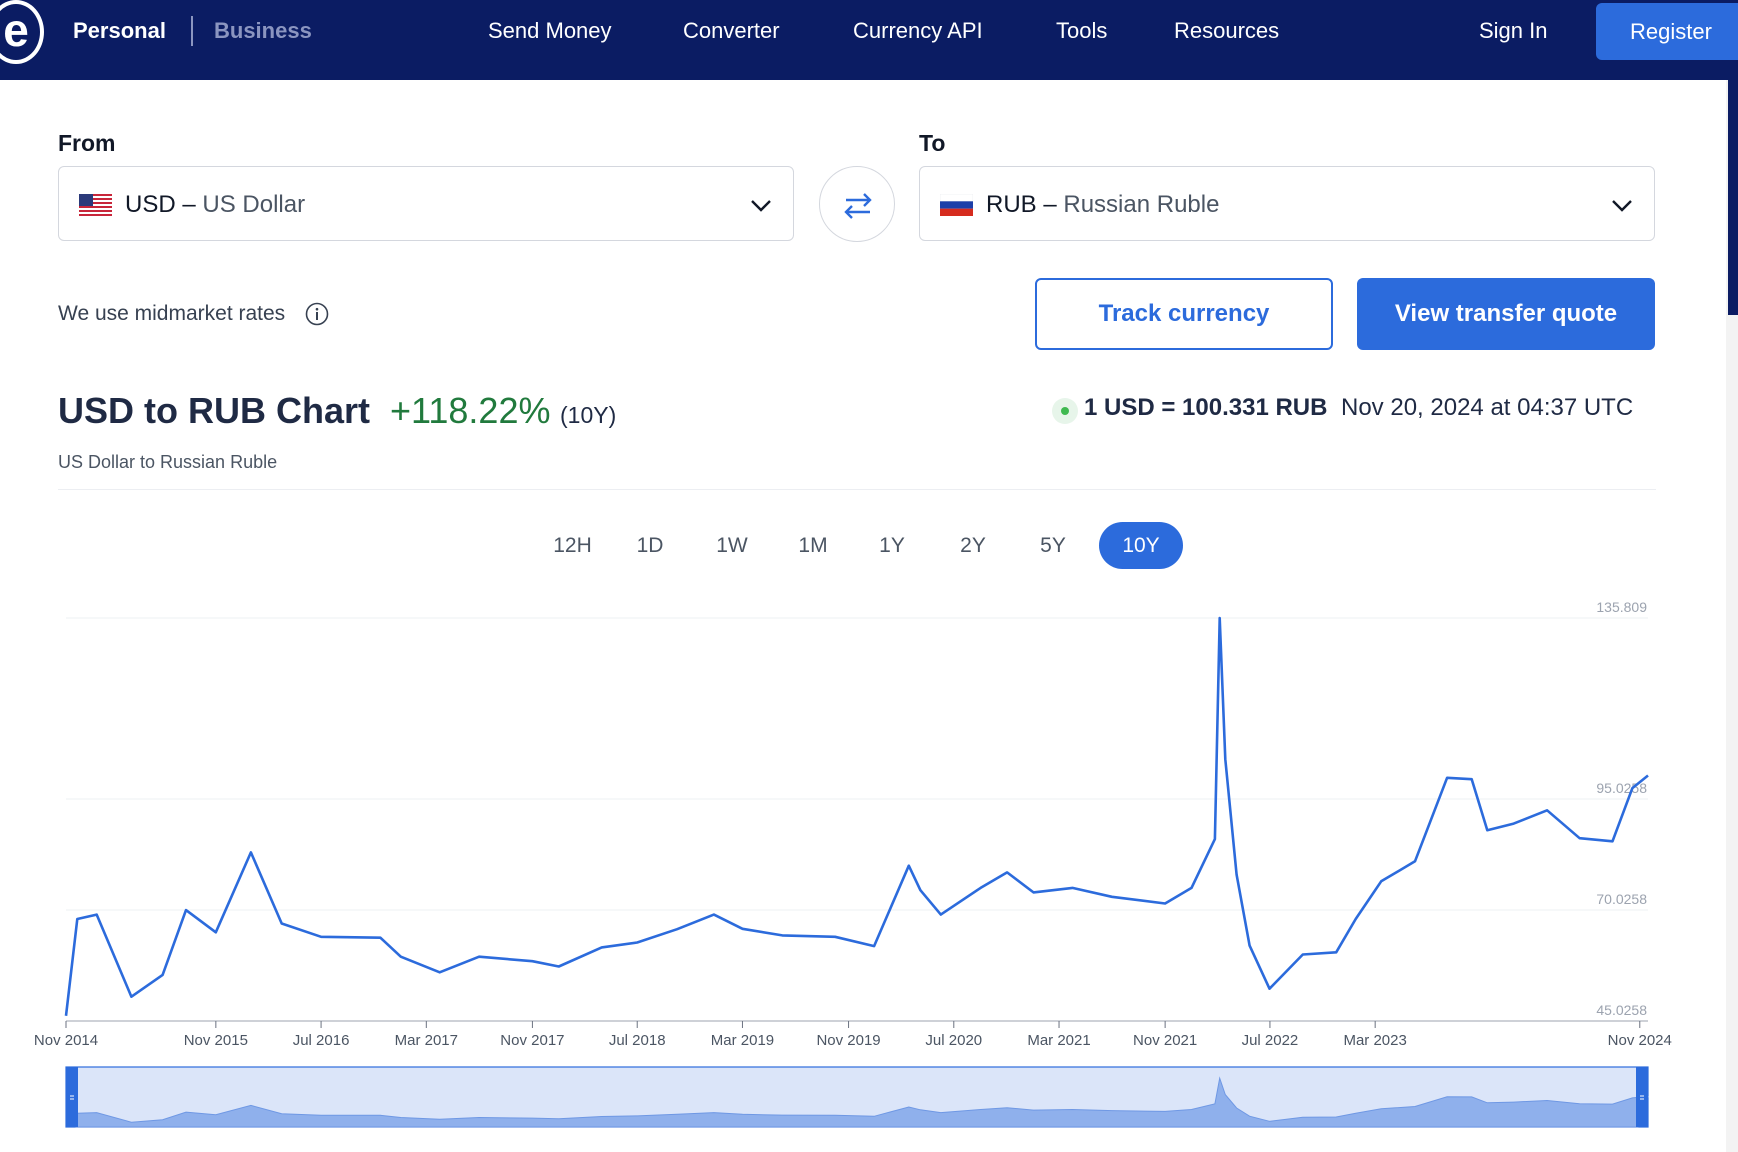 This screenshot has height=1152, width=1738. What do you see at coordinates (72, 1097) in the screenshot?
I see `navigator-handle-left` at bounding box center [72, 1097].